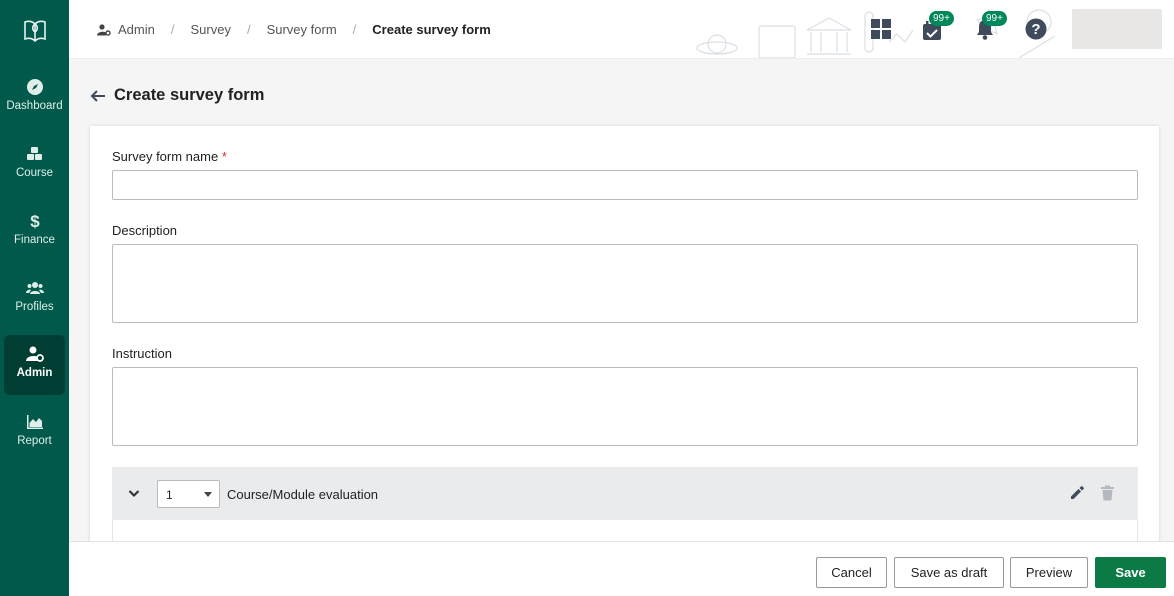  I want to click on instruction-textarea, so click(625, 406).